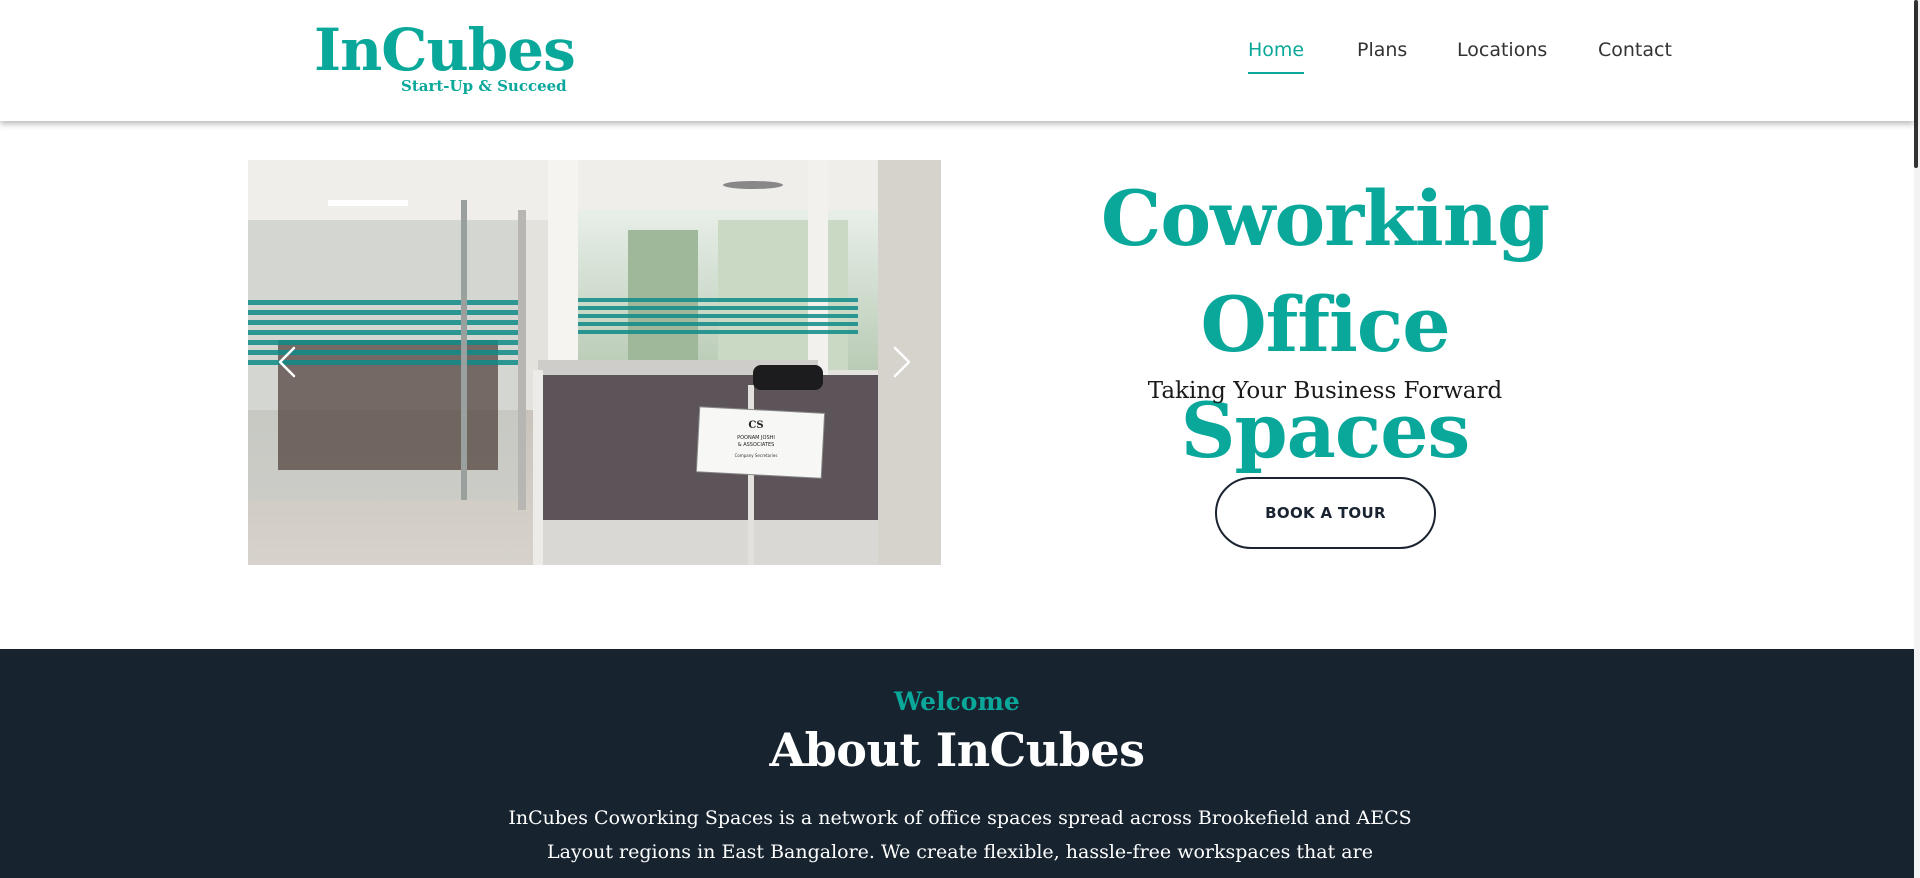 The width and height of the screenshot is (1920, 878). Describe the element at coordinates (957, 701) in the screenshot. I see `about-eyebrow: Welcome` at that location.